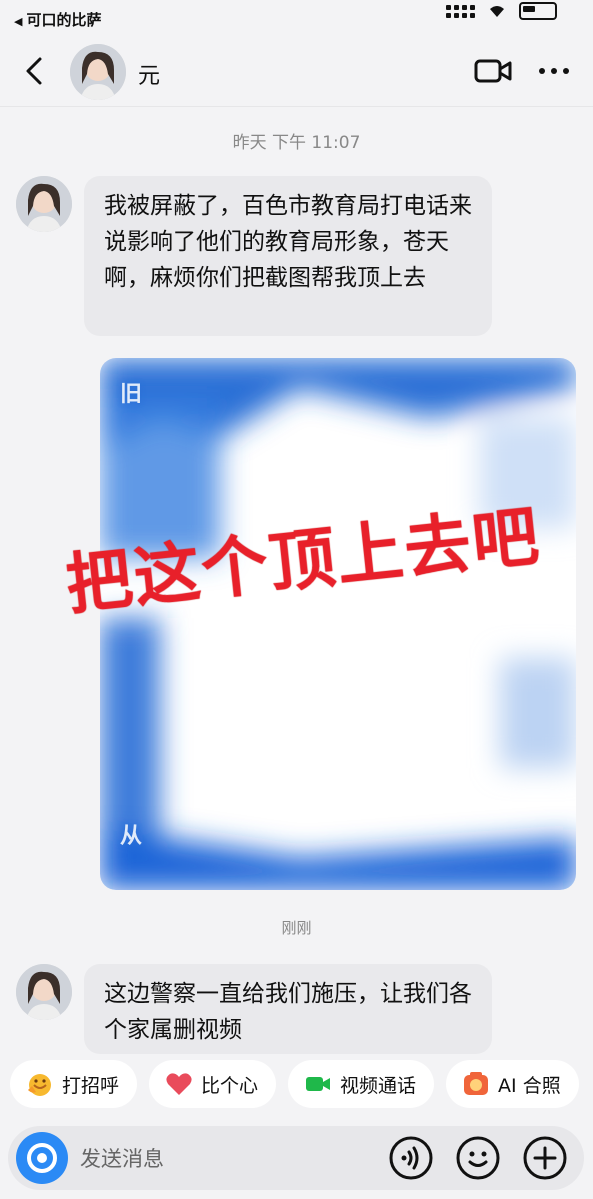  What do you see at coordinates (296, 71) in the screenshot?
I see `chat-header: 元` at bounding box center [296, 71].